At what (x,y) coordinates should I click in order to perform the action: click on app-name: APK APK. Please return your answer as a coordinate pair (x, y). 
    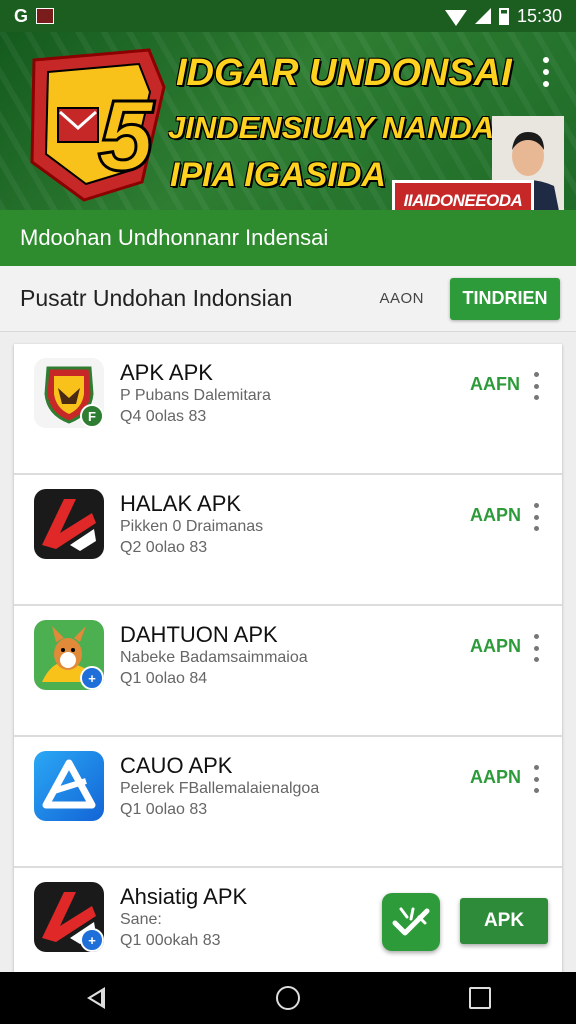
    Looking at the image, I should click on (166, 372).